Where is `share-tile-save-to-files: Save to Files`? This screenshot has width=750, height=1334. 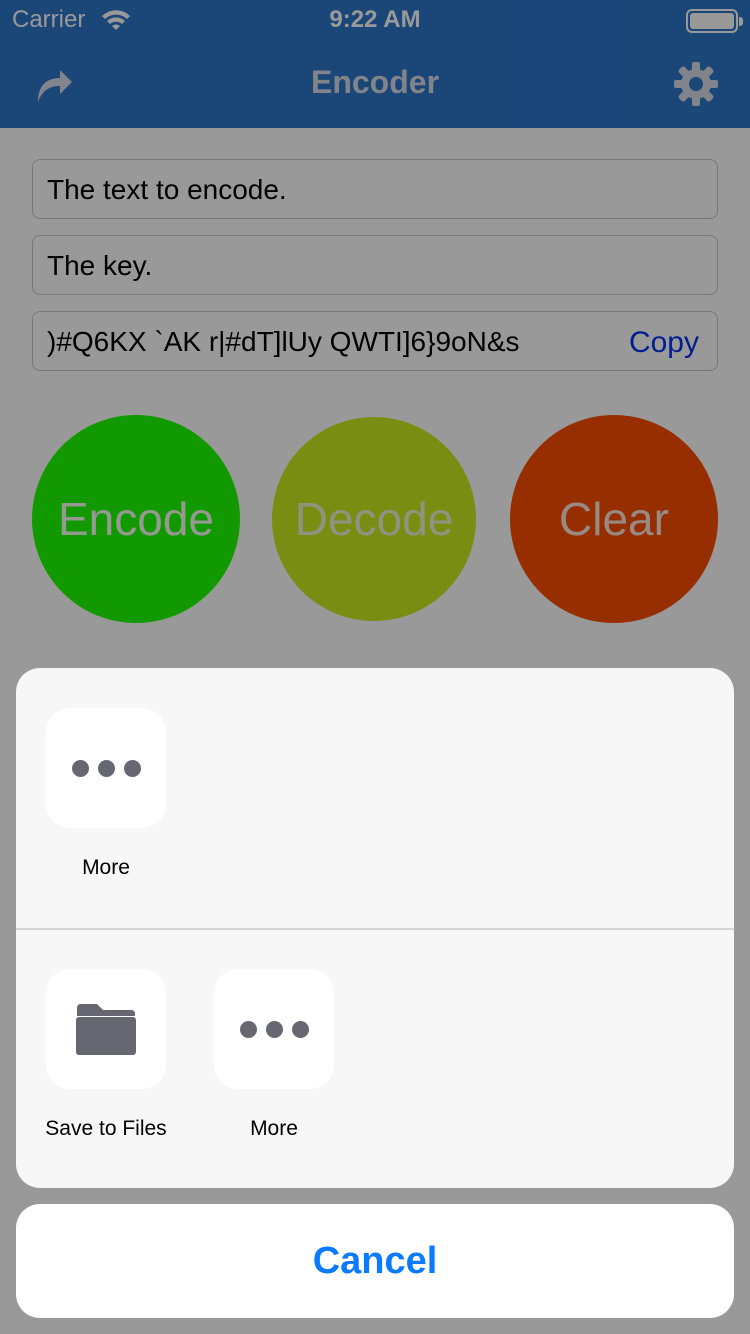 share-tile-save-to-files: Save to Files is located at coordinates (106, 1055).